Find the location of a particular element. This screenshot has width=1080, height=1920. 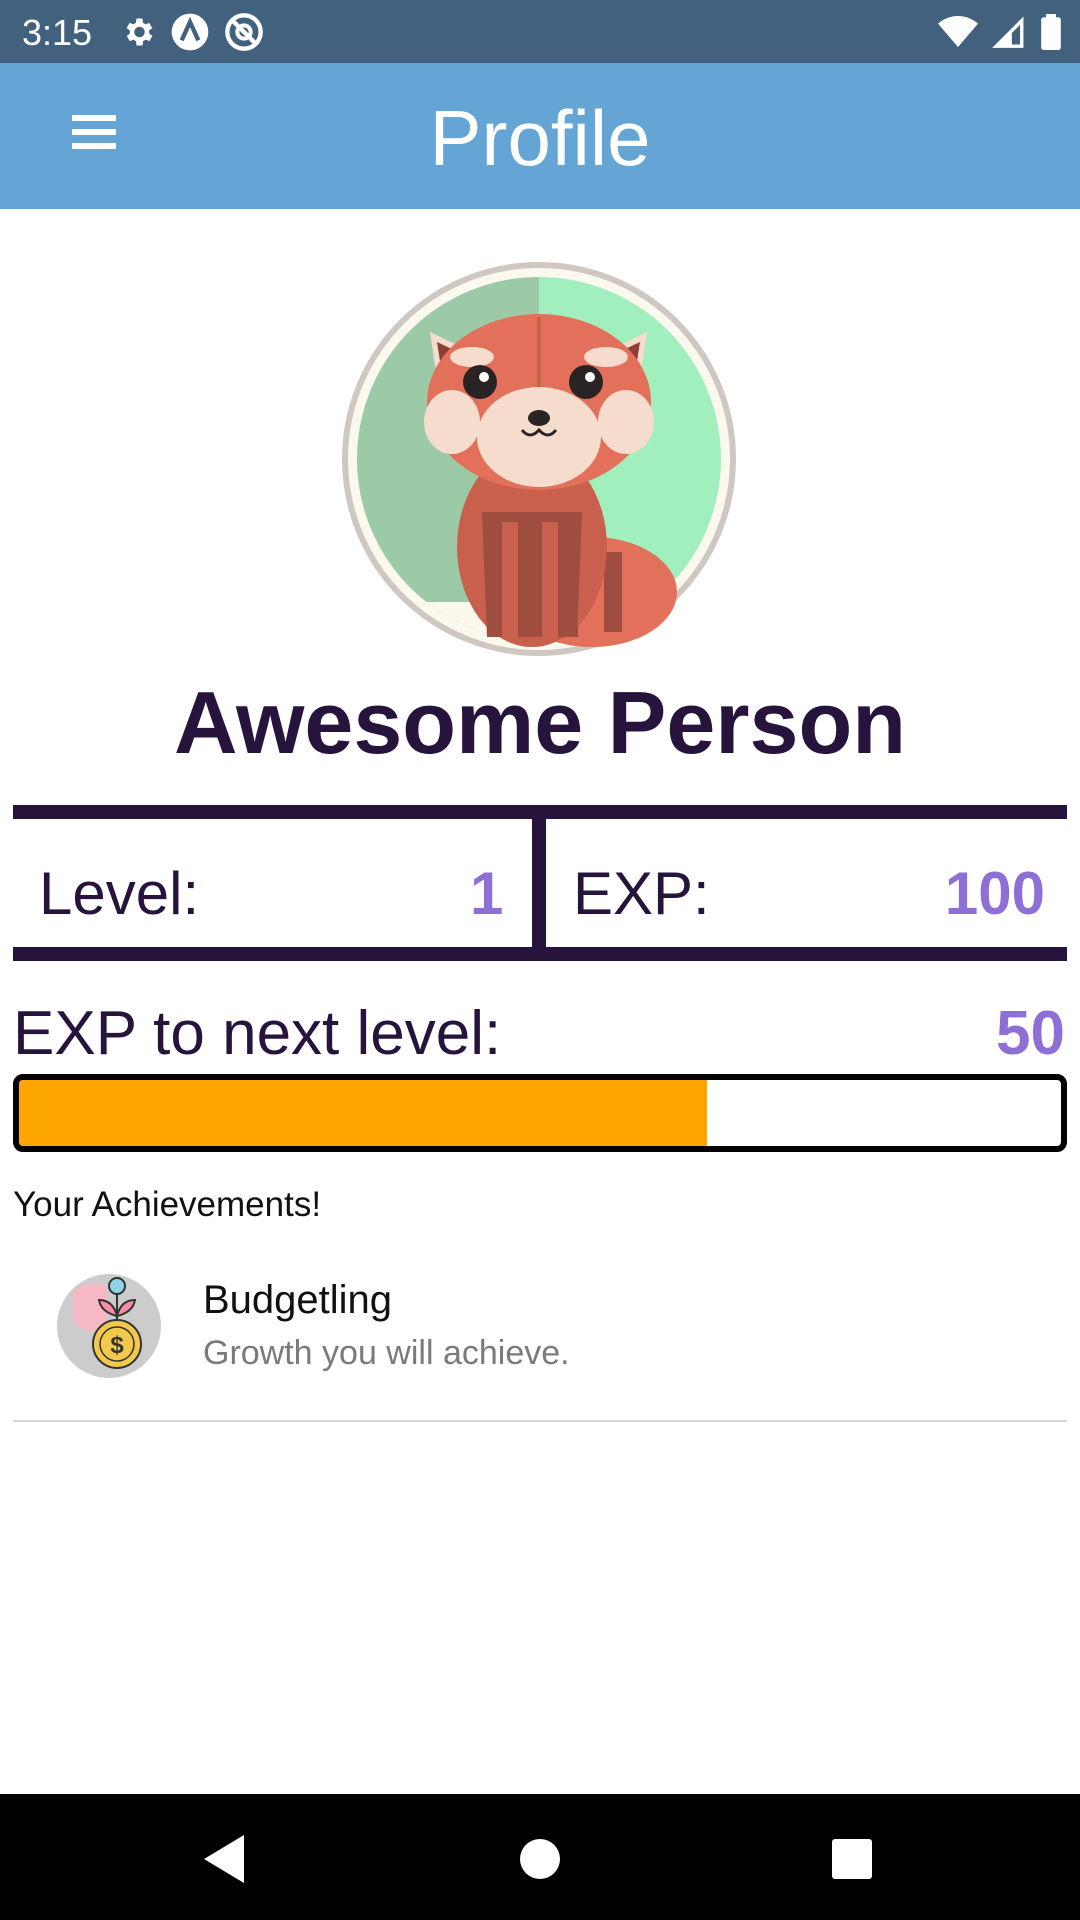

stats-divider is located at coordinates (539, 883).